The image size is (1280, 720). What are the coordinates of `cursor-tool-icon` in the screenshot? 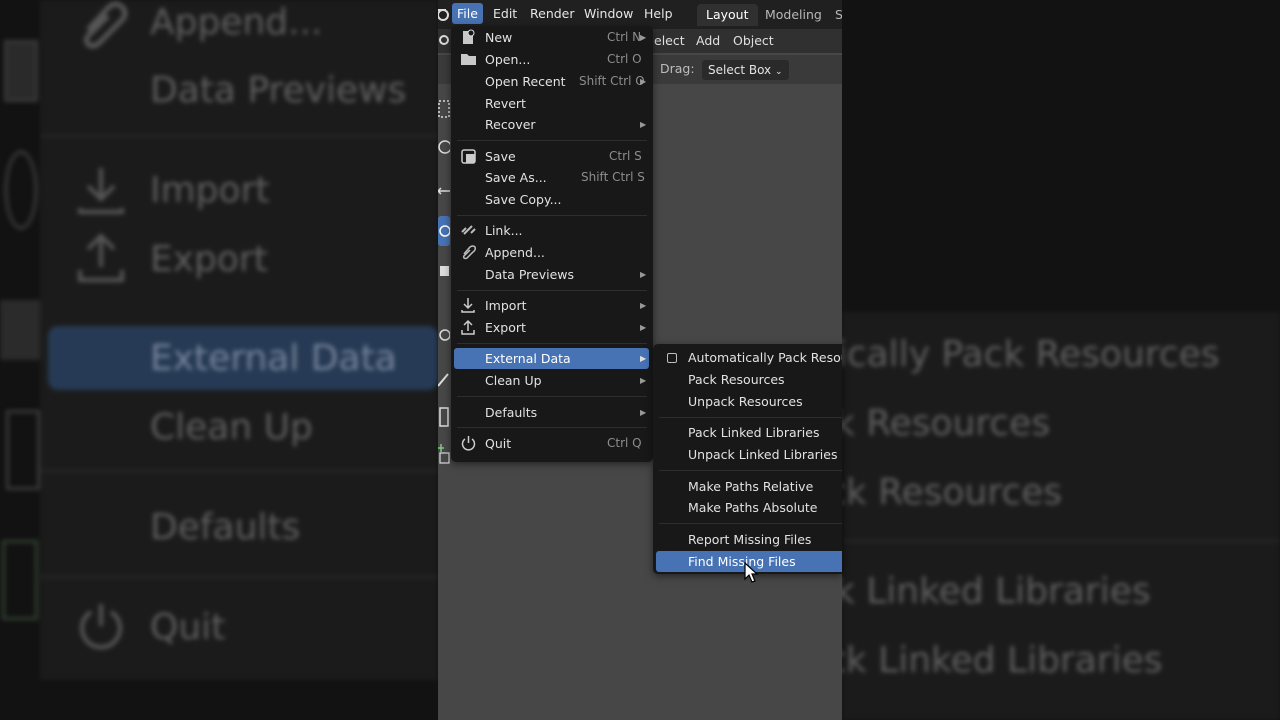 It's located at (444, 41).